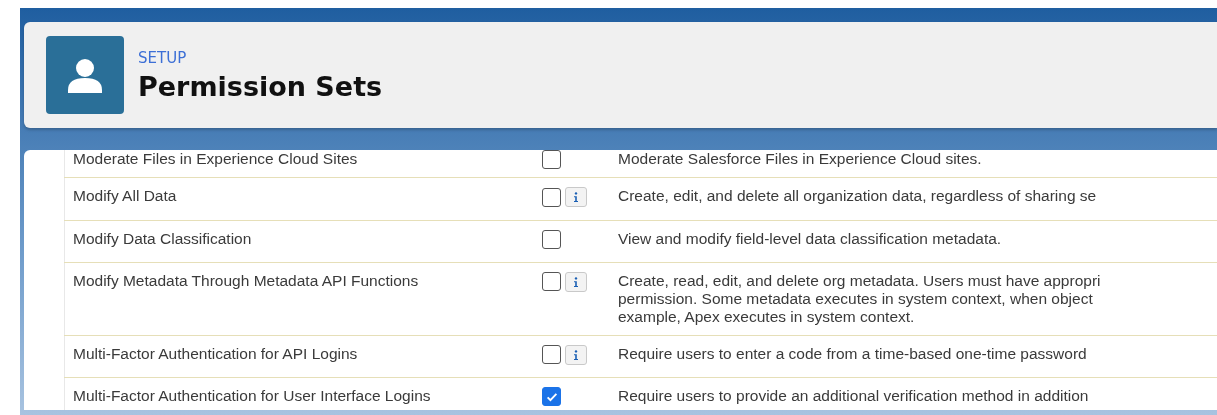 This screenshot has width=1217, height=415. What do you see at coordinates (85, 75) in the screenshot?
I see `user-icon` at bounding box center [85, 75].